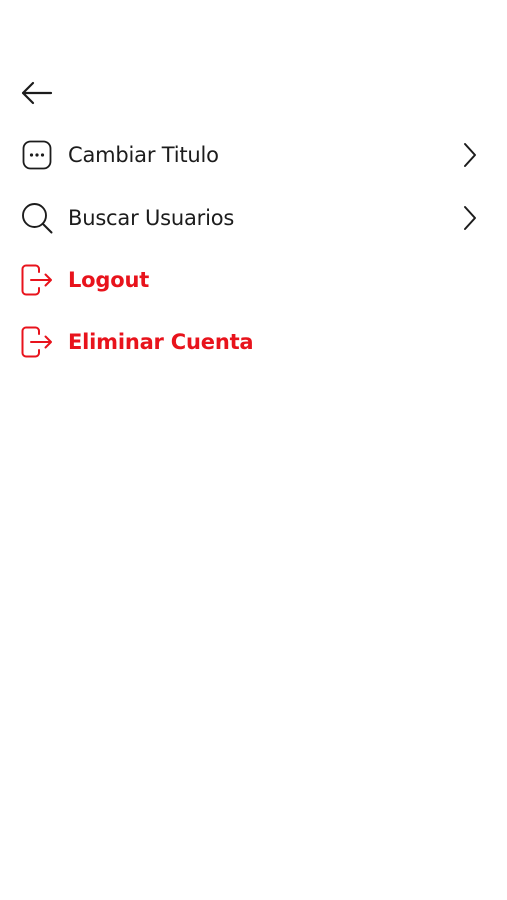 Image resolution: width=507 pixels, height=900 pixels. I want to click on menu-item-label: Eliminar Cuenta, so click(161, 342).